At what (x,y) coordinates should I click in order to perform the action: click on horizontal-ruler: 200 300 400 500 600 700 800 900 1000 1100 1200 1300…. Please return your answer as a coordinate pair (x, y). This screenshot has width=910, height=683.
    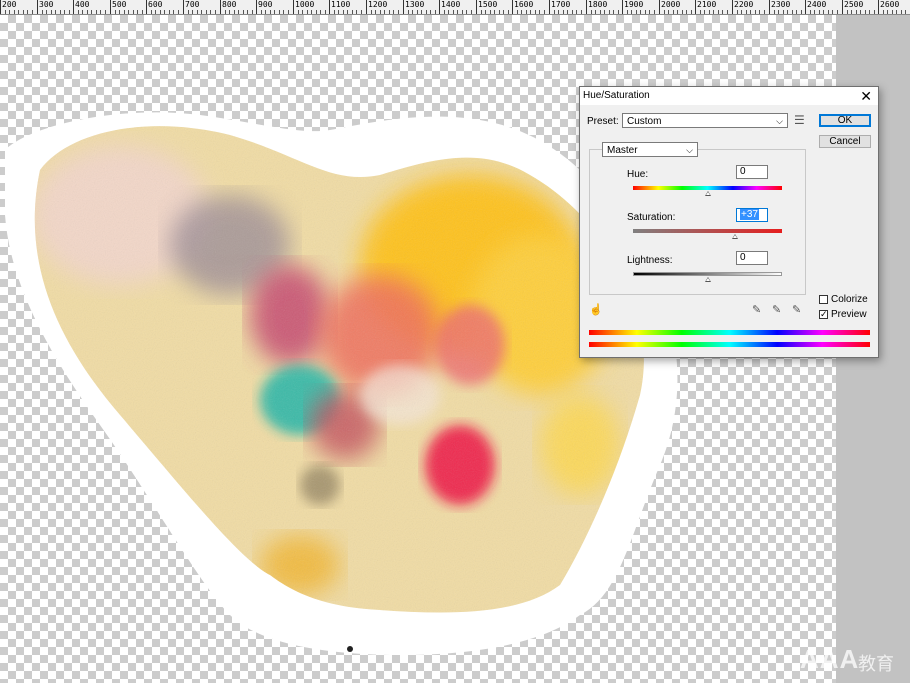
    Looking at the image, I should click on (455, 7).